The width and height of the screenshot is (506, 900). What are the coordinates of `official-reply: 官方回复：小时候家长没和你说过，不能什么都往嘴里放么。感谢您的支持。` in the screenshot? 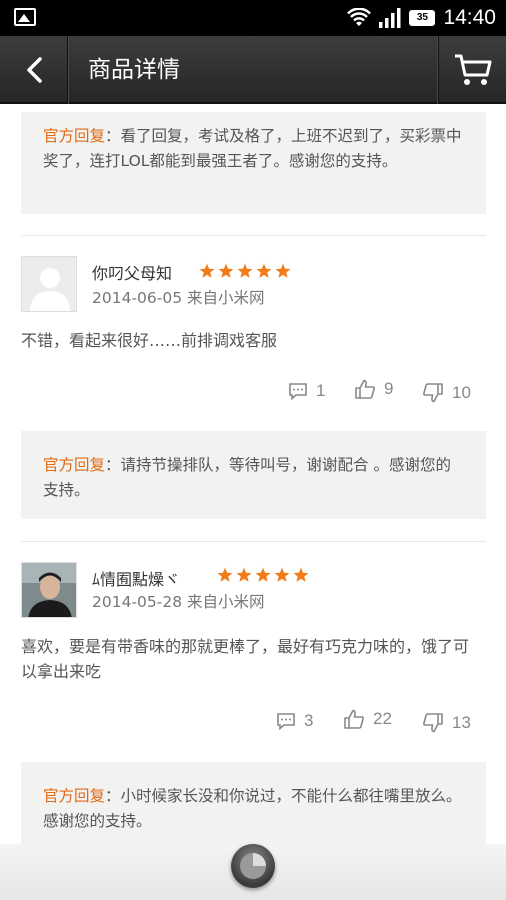 It's located at (253, 803).